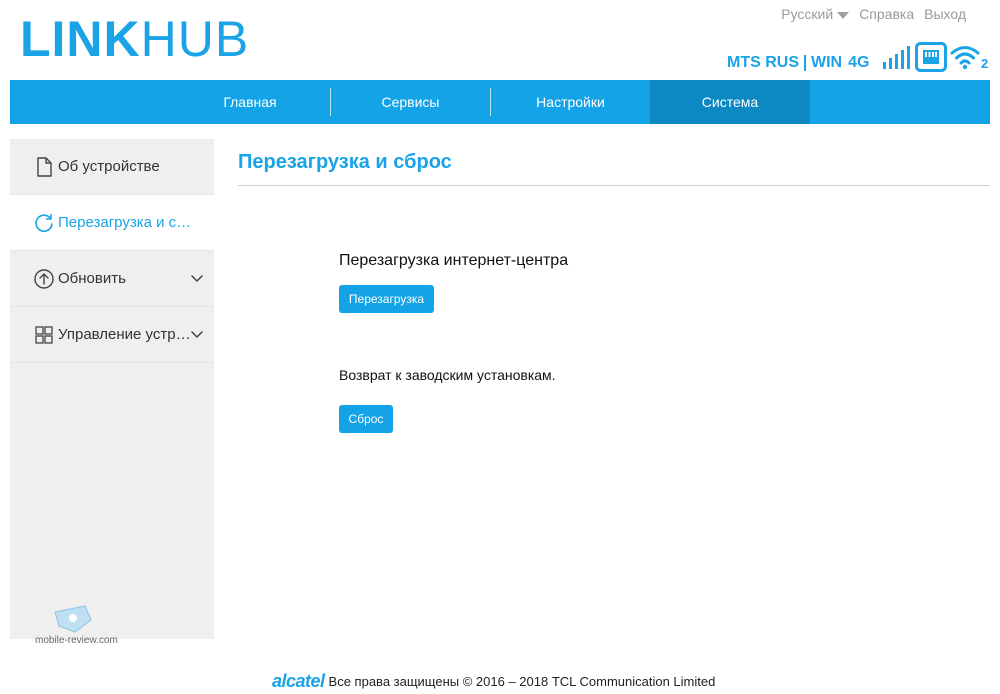 The height and width of the screenshot is (694, 1000). I want to click on nav-settings: Настройки, so click(570, 102).